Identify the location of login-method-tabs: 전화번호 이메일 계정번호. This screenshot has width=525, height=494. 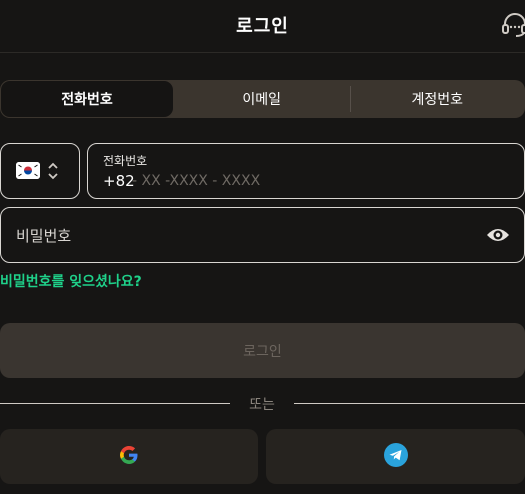
(262, 99).